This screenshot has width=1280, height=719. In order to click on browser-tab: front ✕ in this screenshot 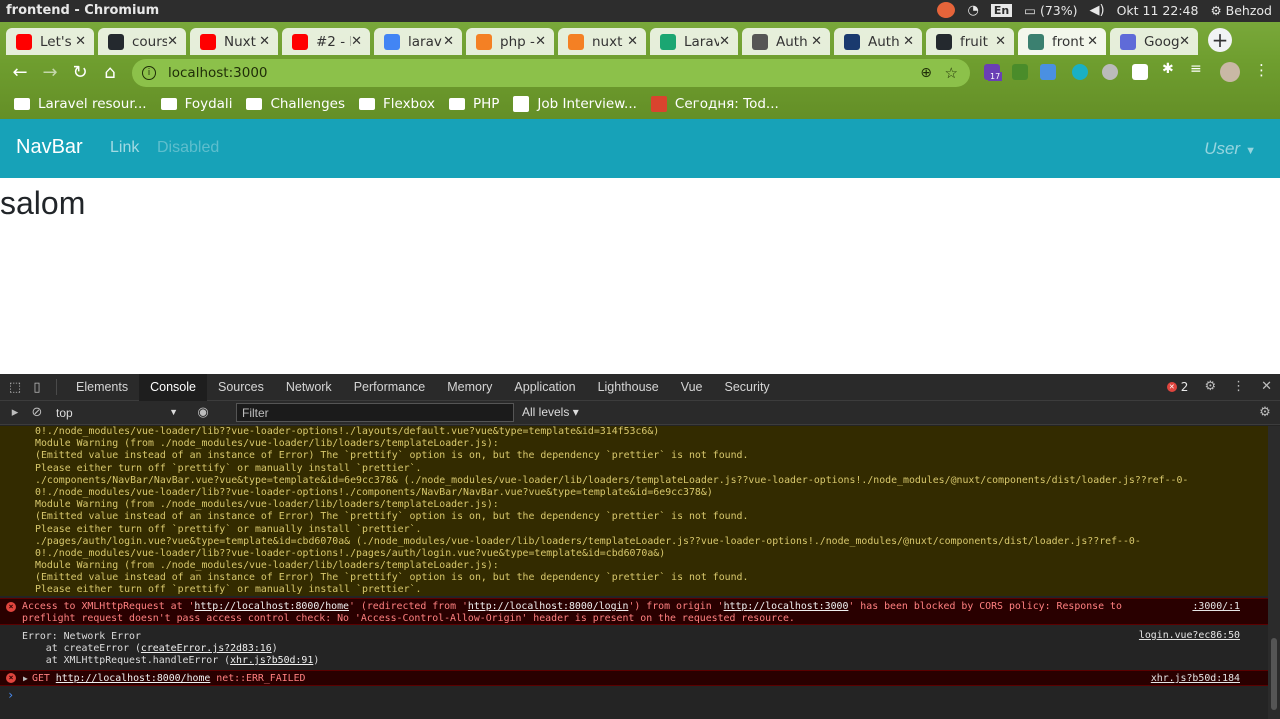, I will do `click(1062, 41)`.